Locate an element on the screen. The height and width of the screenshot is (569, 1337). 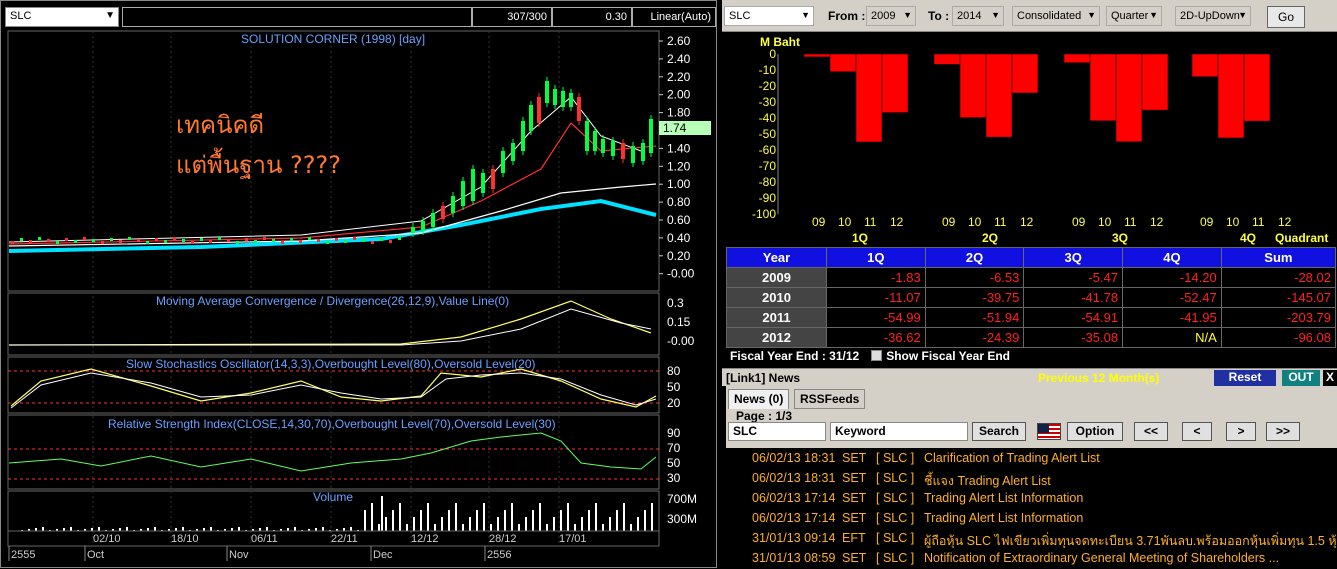
from-year-select: 2009 ▼ is located at coordinates (891, 16).